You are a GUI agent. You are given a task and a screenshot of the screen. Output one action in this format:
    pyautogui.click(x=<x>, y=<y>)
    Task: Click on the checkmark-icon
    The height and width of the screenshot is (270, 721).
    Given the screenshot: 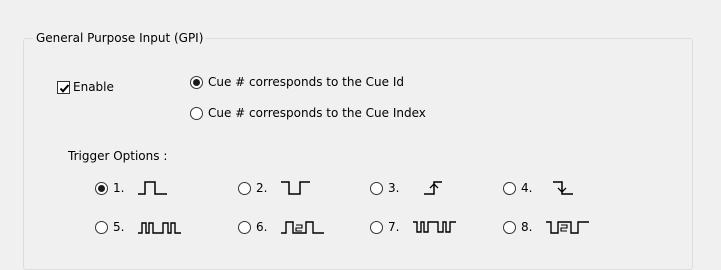 What is the action you would take?
    pyautogui.click(x=64, y=88)
    